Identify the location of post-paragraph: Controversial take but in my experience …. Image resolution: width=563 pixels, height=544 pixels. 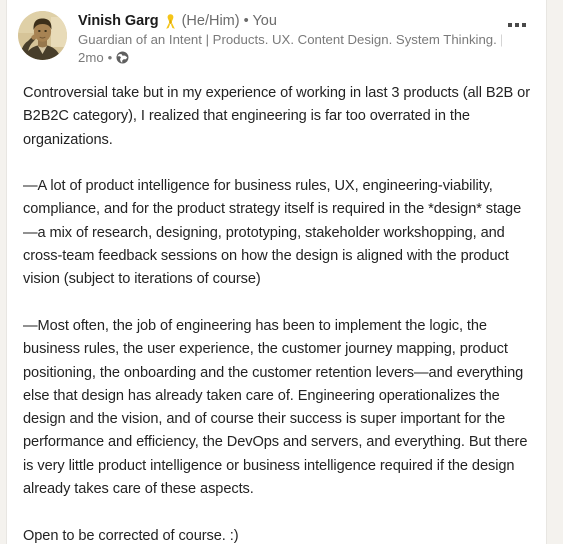
(276, 116).